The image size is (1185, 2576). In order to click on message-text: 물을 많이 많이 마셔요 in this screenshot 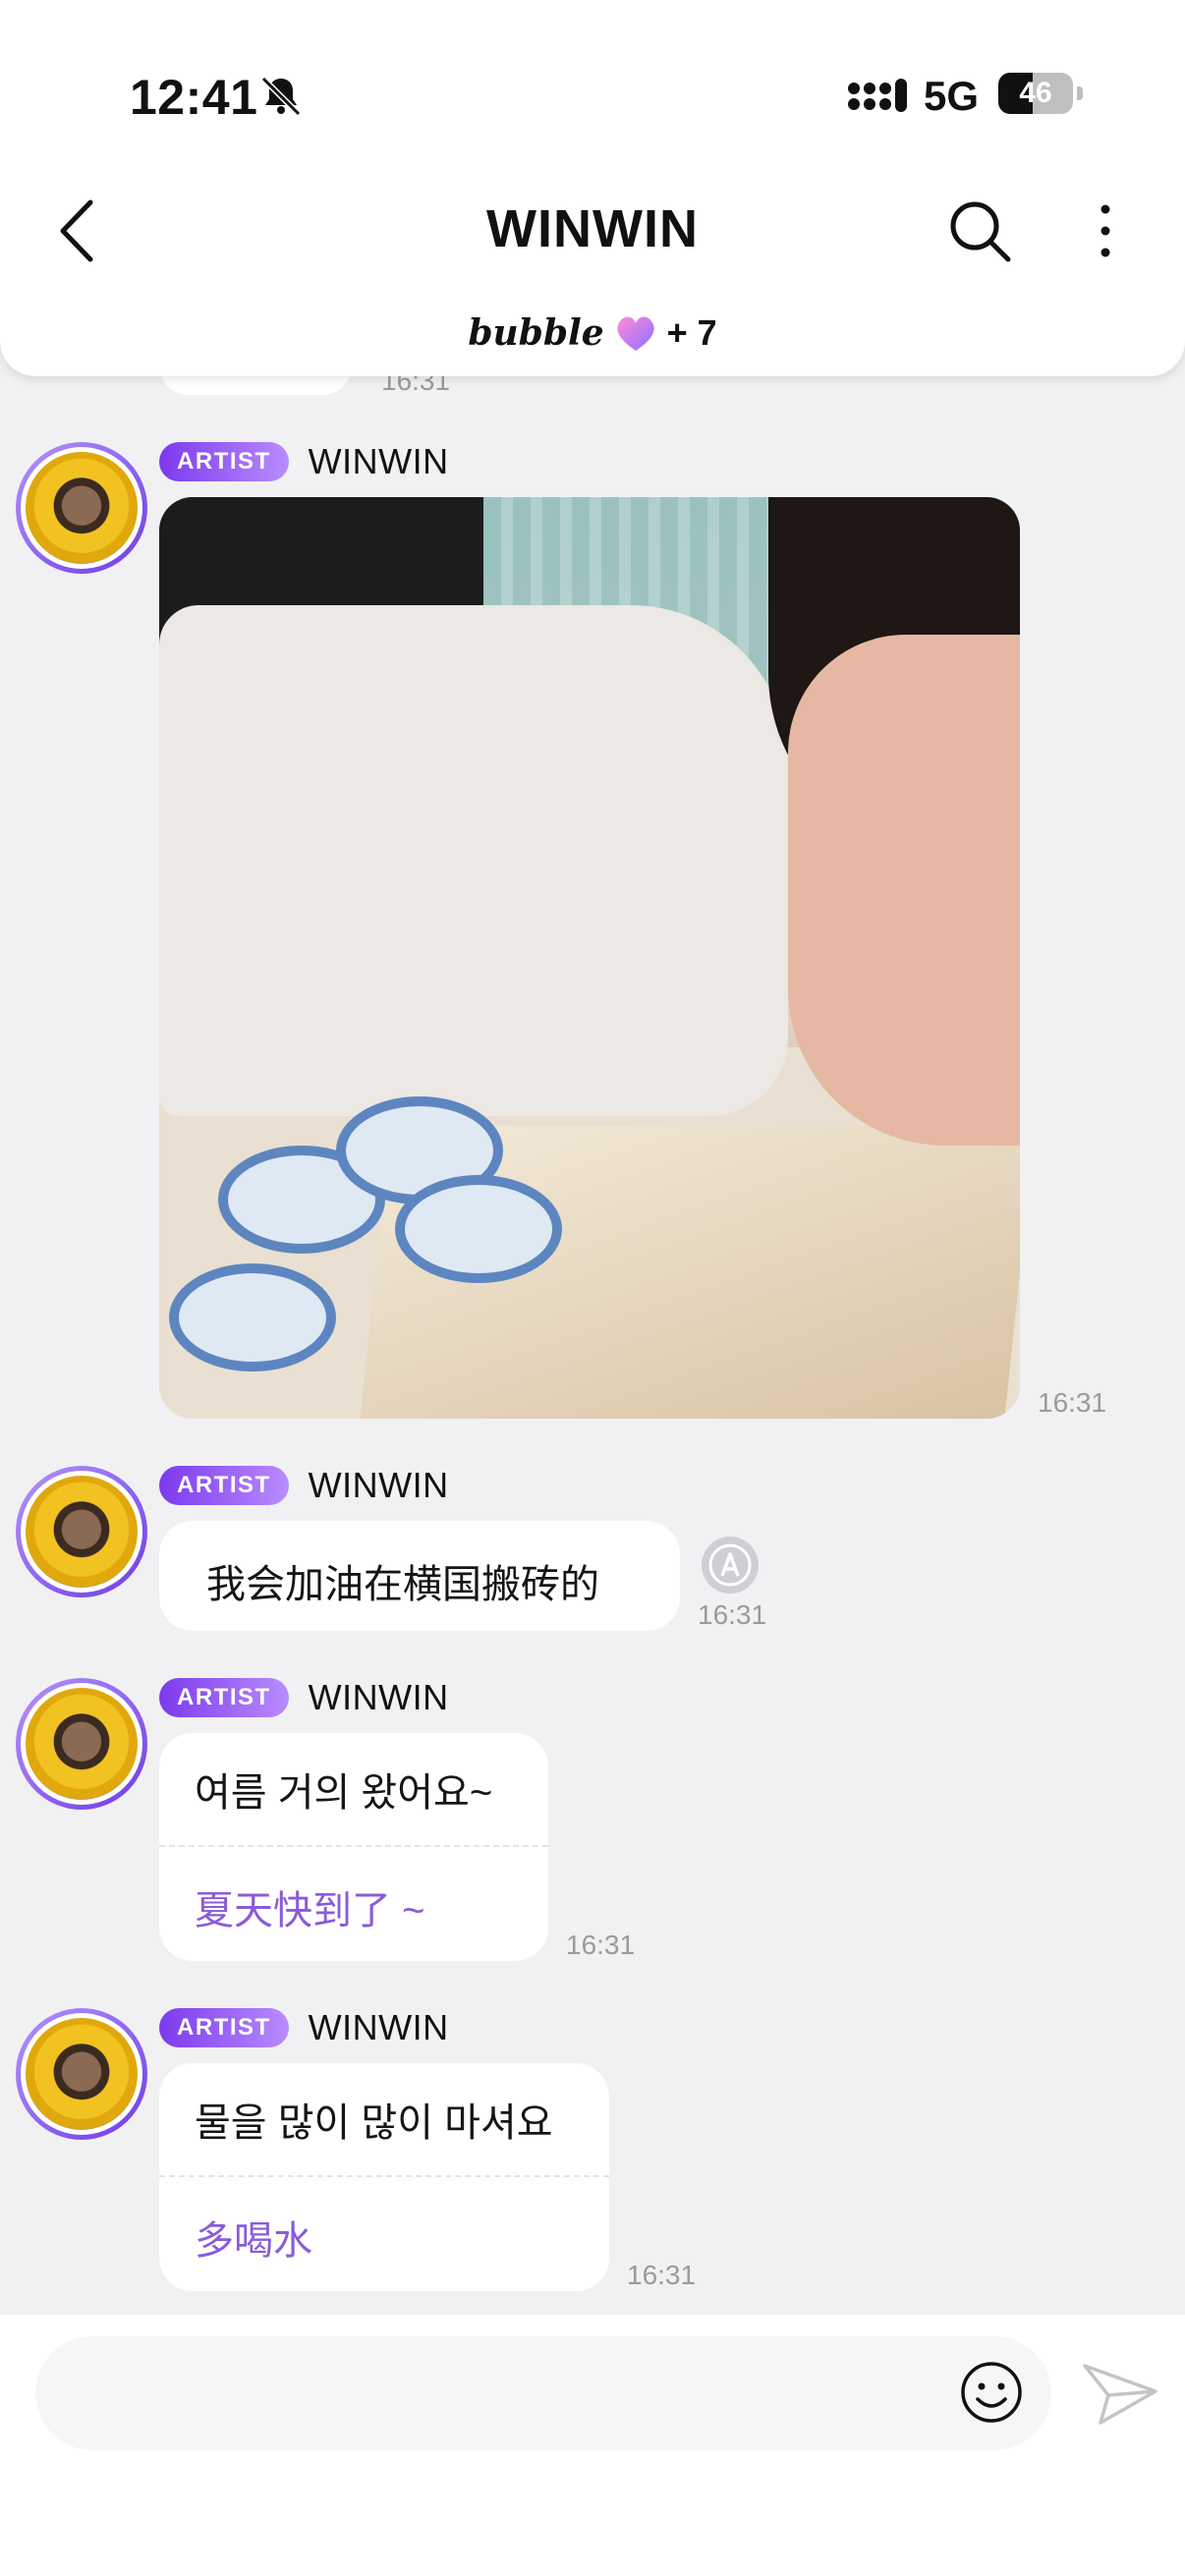, I will do `click(374, 2123)`.